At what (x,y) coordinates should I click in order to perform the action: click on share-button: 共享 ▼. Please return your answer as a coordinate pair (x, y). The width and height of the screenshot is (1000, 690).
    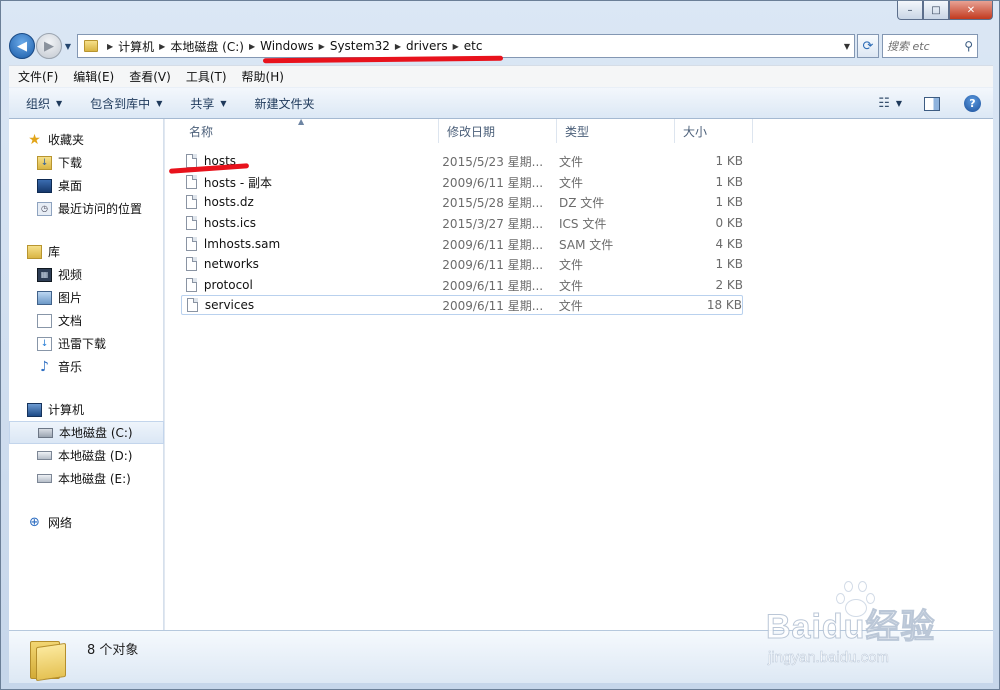
    Looking at the image, I should click on (208, 103).